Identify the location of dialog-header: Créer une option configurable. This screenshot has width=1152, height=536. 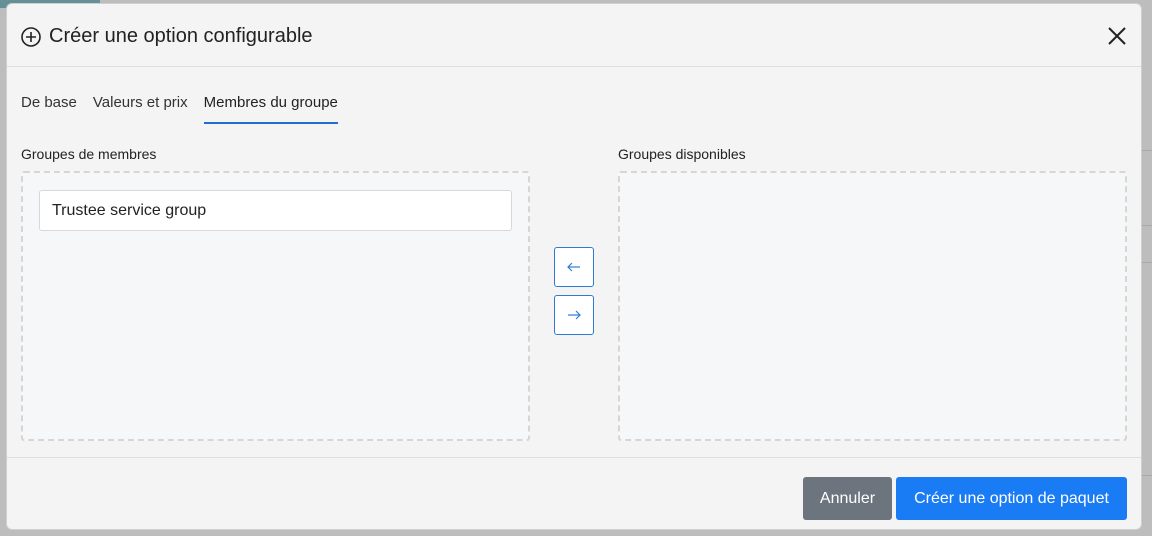
(574, 35).